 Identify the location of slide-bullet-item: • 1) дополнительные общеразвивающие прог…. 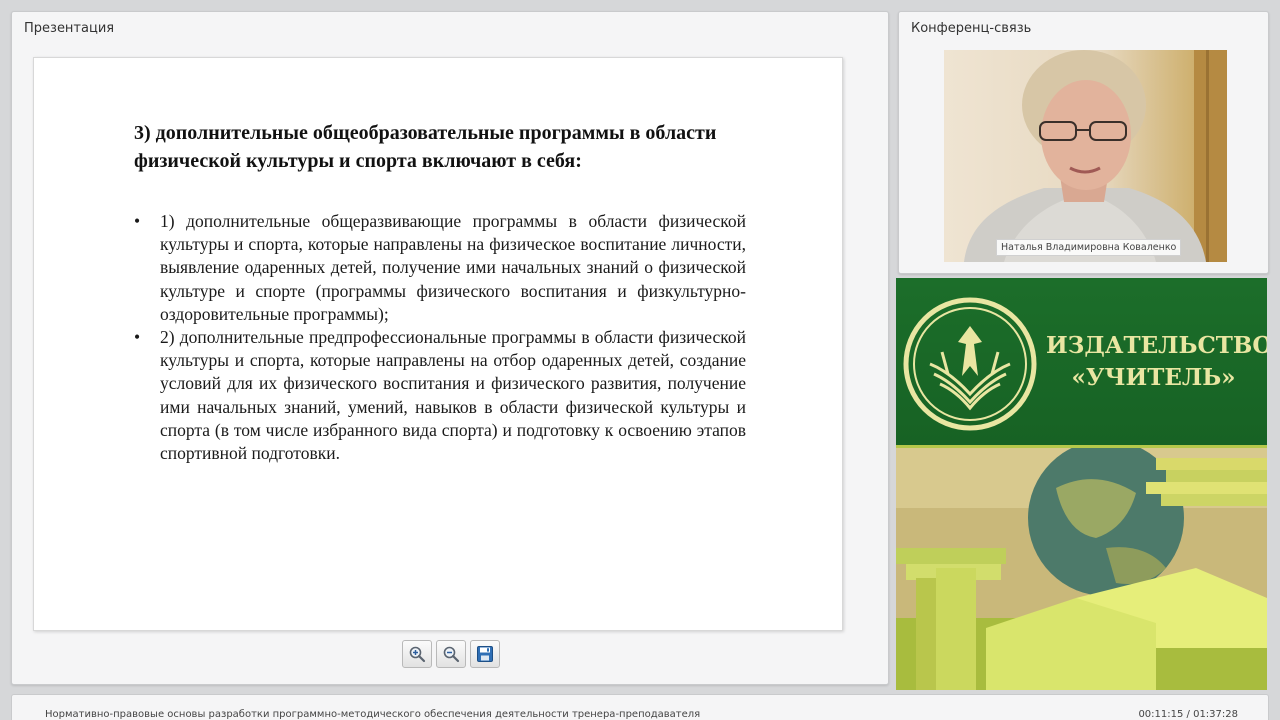
(440, 268).